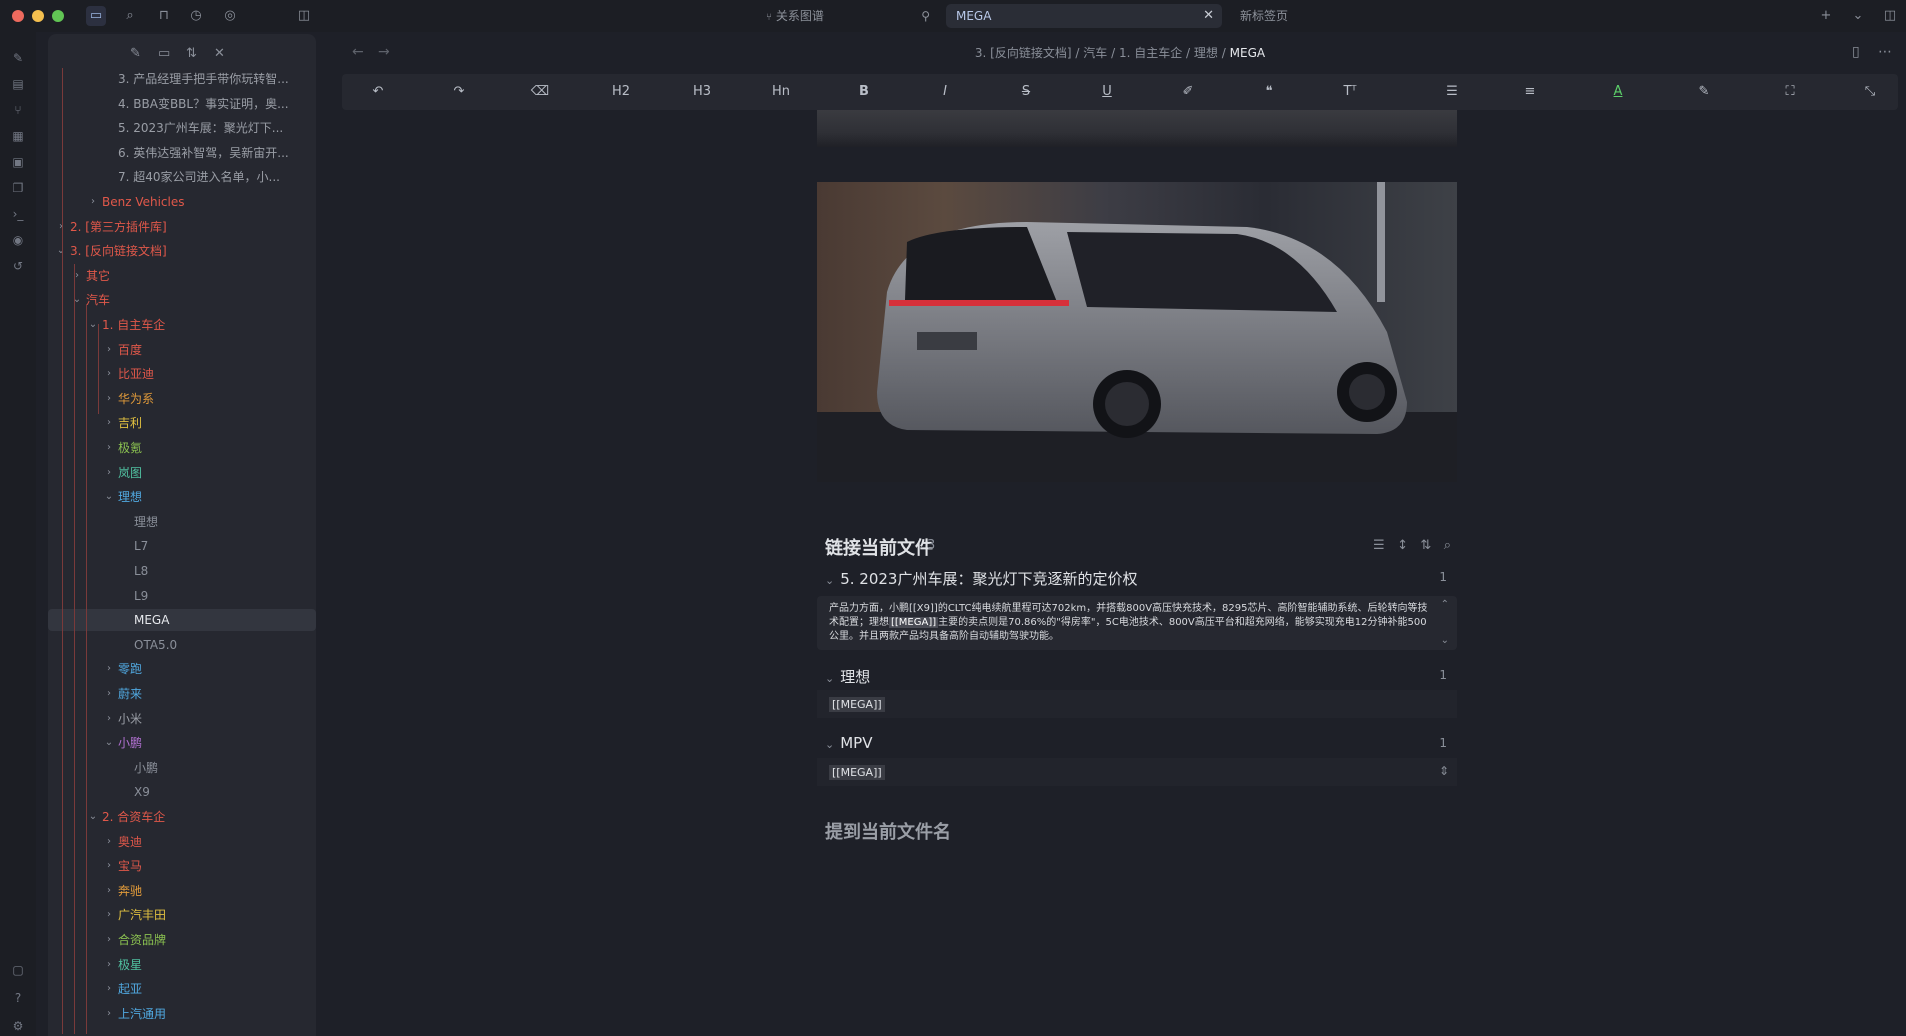 The image size is (1906, 1036). What do you see at coordinates (1704, 92) in the screenshot?
I see `highlighter-icon: ✎` at bounding box center [1704, 92].